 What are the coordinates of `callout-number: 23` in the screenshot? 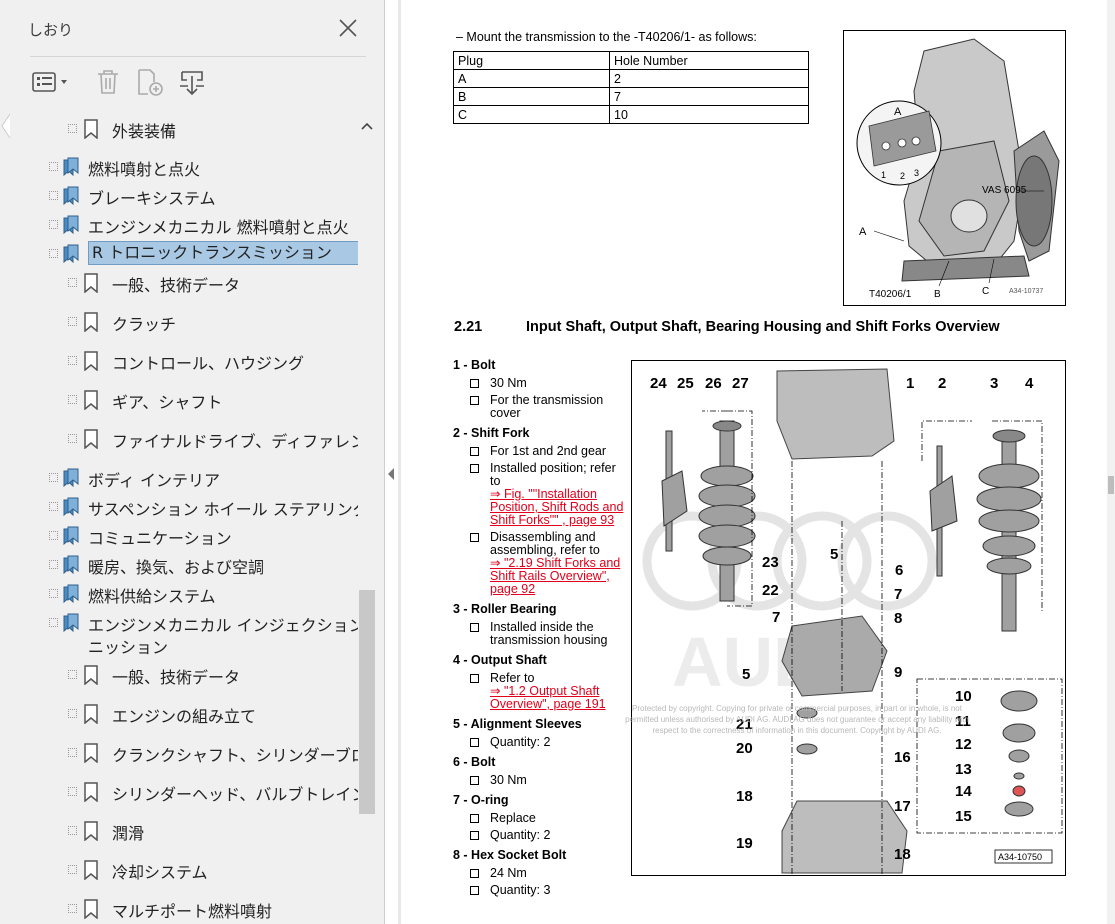 It's located at (770, 562).